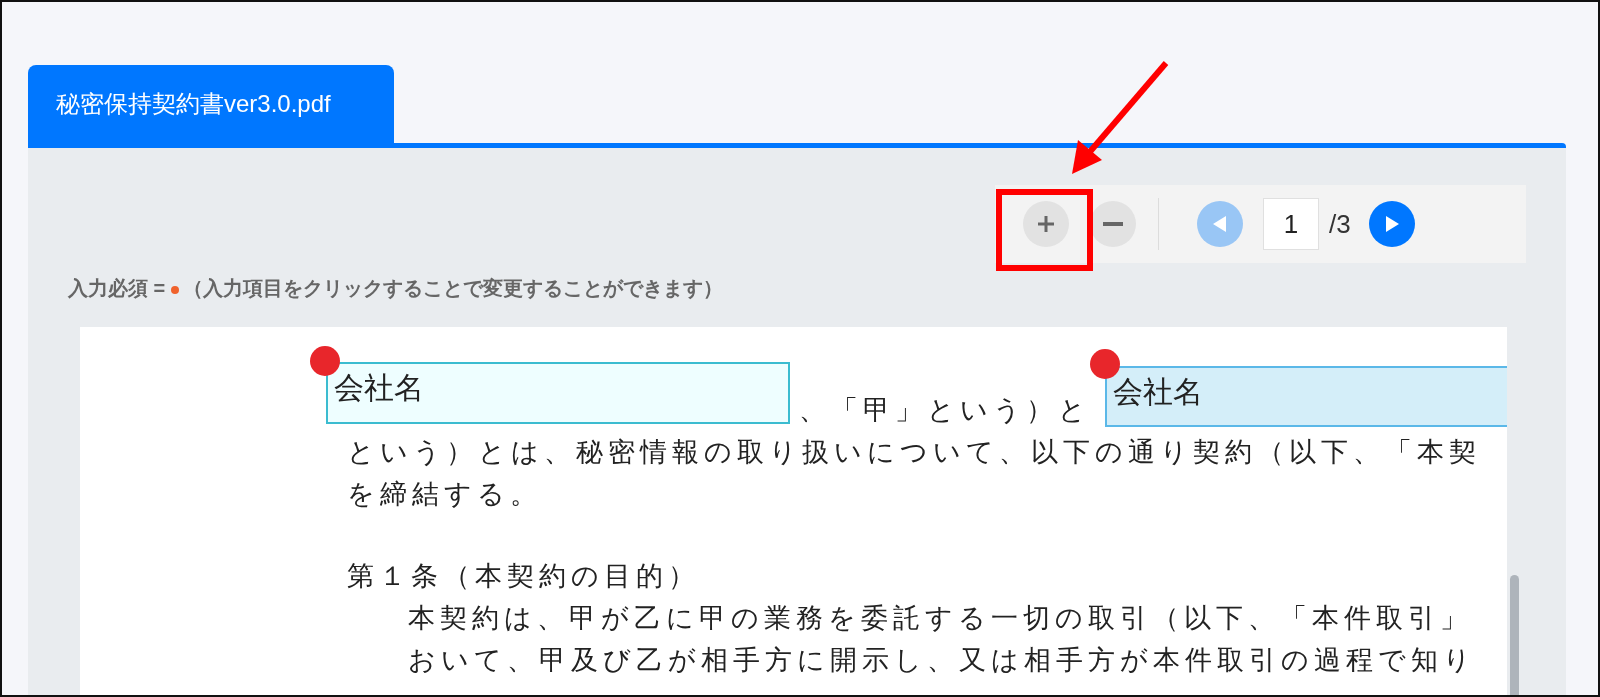 This screenshot has width=1600, height=697. I want to click on document-text: という）とは、秘密情報の取り扱いについて、以下の通り契約（以下、「本契, so click(914, 452).